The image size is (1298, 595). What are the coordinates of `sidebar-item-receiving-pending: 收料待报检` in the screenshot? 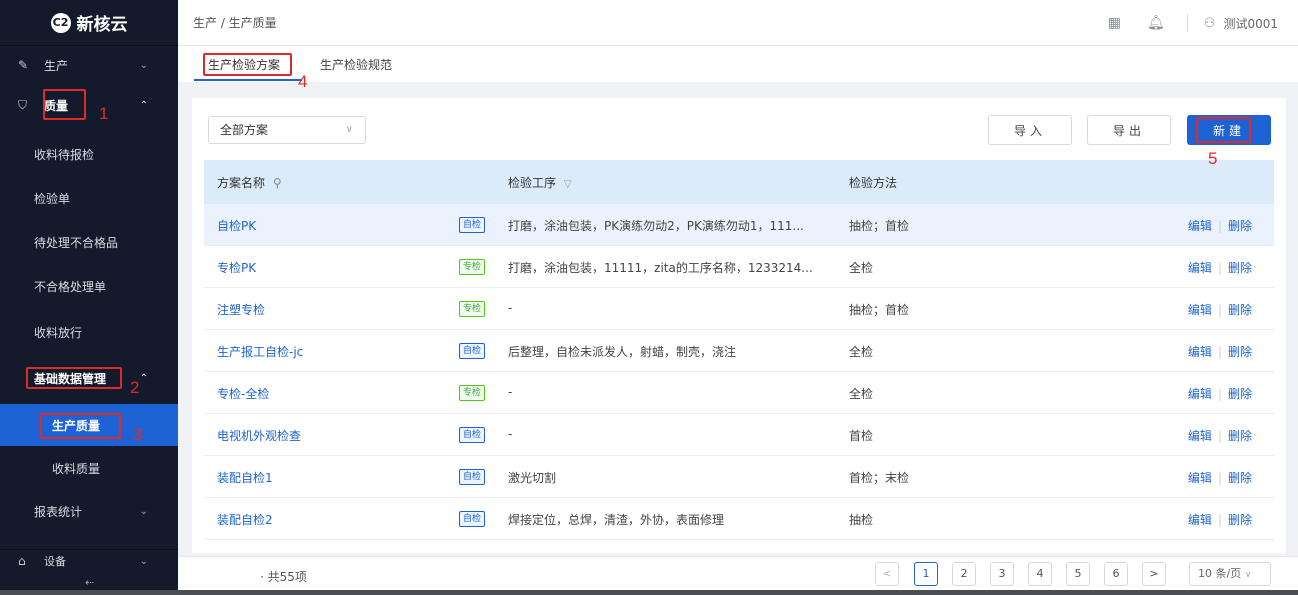 It's located at (89, 154).